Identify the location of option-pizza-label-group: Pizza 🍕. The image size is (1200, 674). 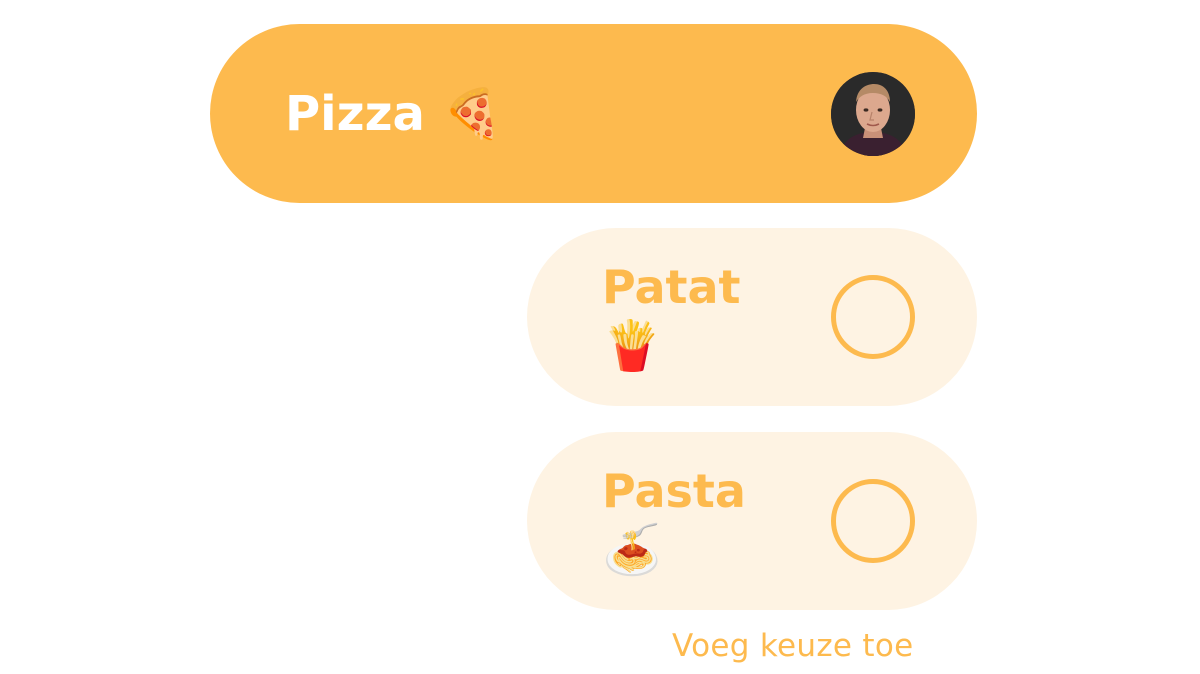
(394, 114).